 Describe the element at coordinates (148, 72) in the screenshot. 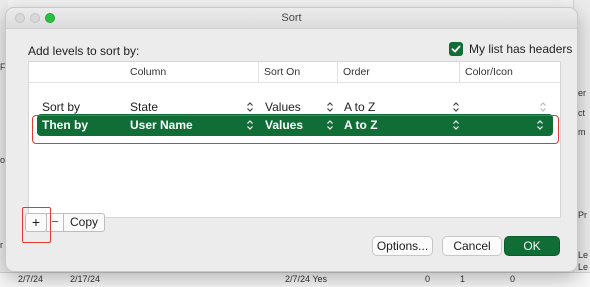

I see `column-header-column: Column` at that location.